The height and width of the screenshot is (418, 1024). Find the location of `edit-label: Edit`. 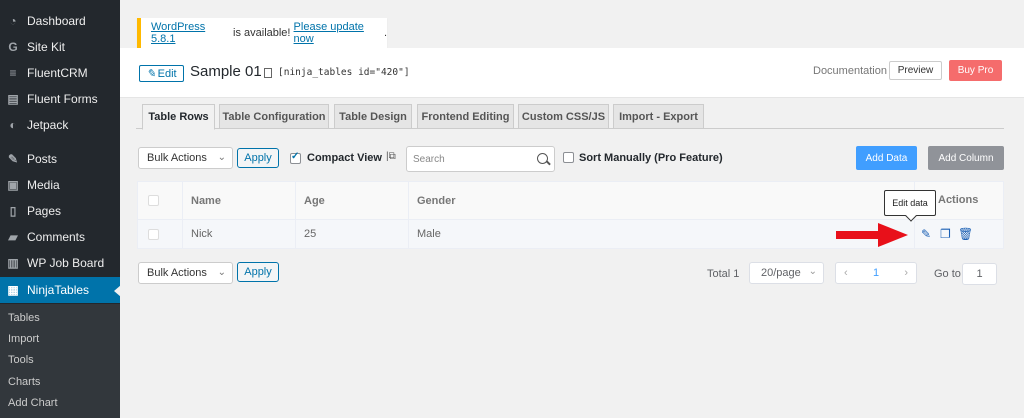

edit-label: Edit is located at coordinates (167, 73).